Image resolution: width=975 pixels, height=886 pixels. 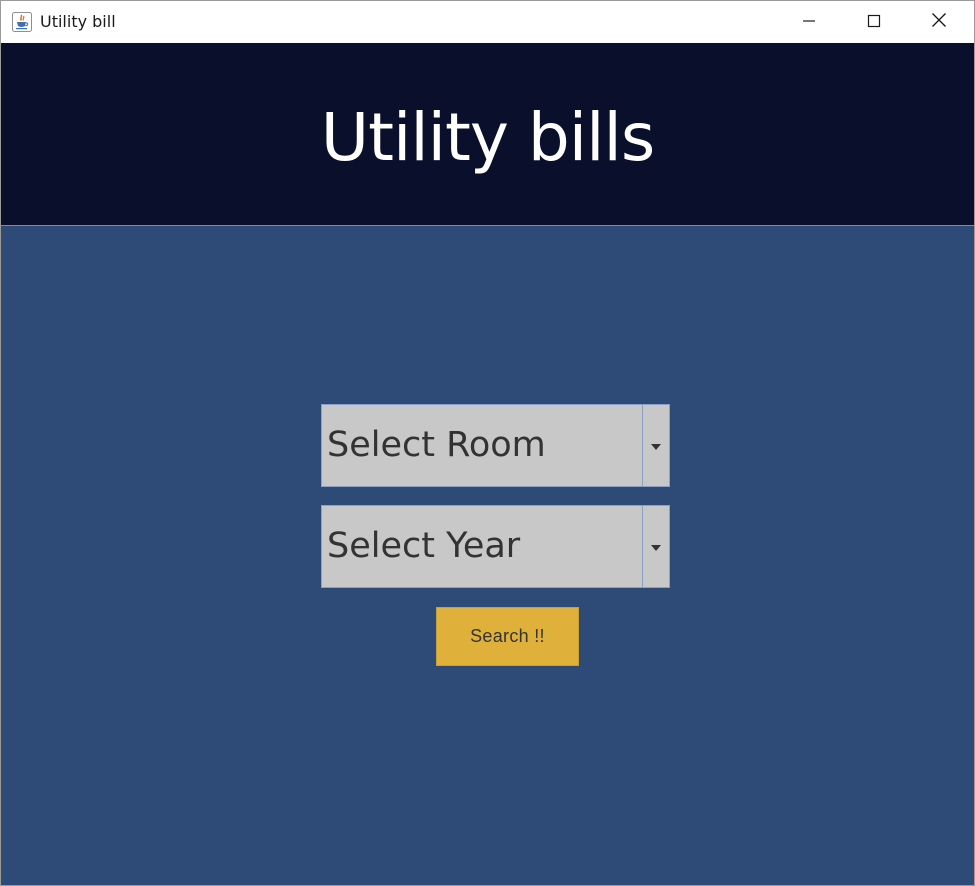 I want to click on room-select-arrow-button, so click(x=655, y=445).